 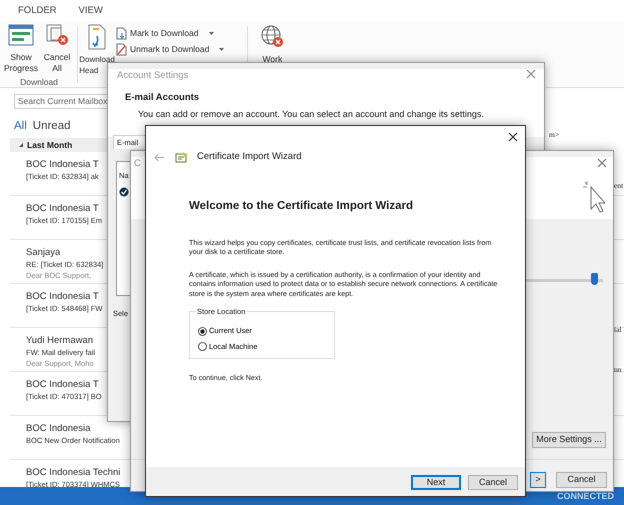 What do you see at coordinates (97, 49) in the screenshot?
I see `download-headers-button: Download Head` at bounding box center [97, 49].